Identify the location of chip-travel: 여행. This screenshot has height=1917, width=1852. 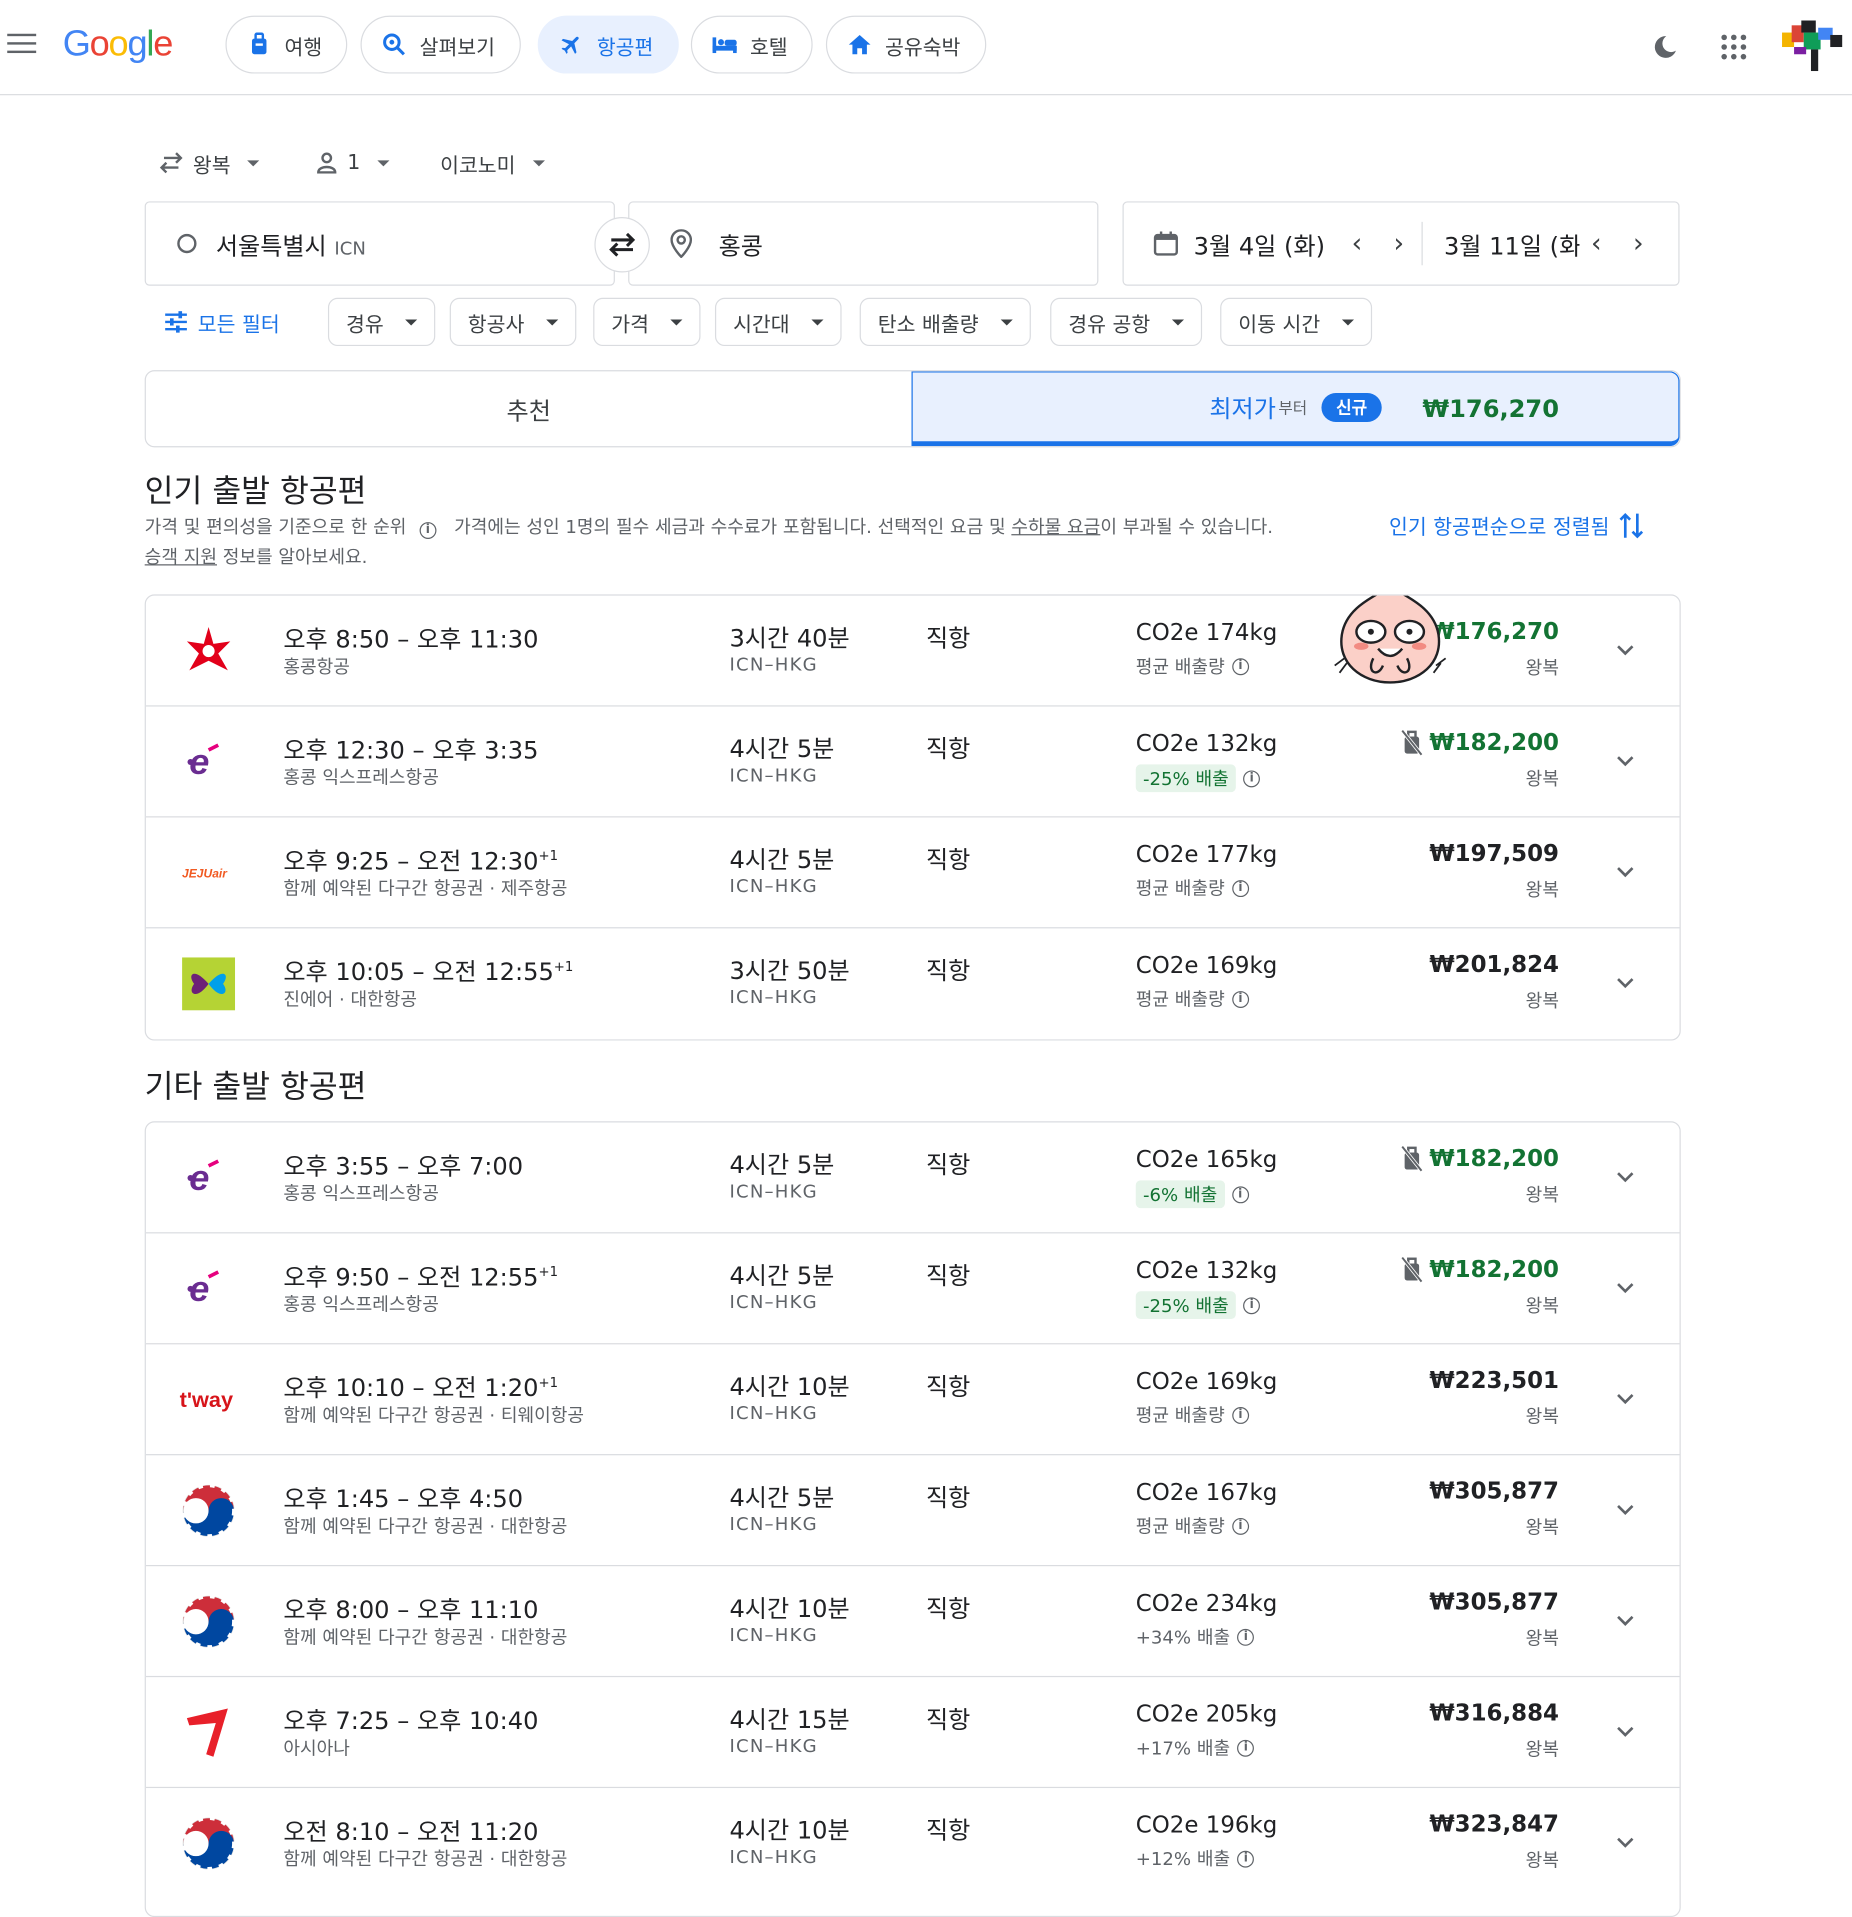
(286, 44).